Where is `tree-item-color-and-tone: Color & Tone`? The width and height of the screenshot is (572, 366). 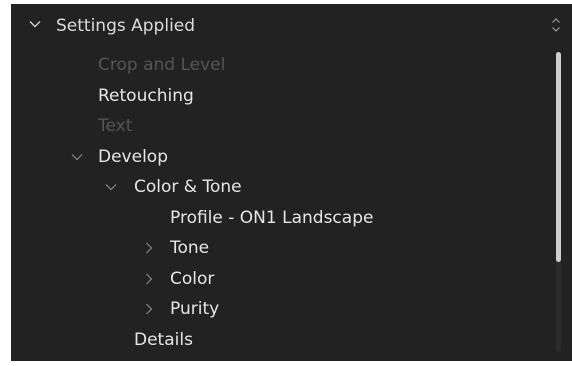
tree-item-color-and-tone: Color & Tone is located at coordinates (276, 187).